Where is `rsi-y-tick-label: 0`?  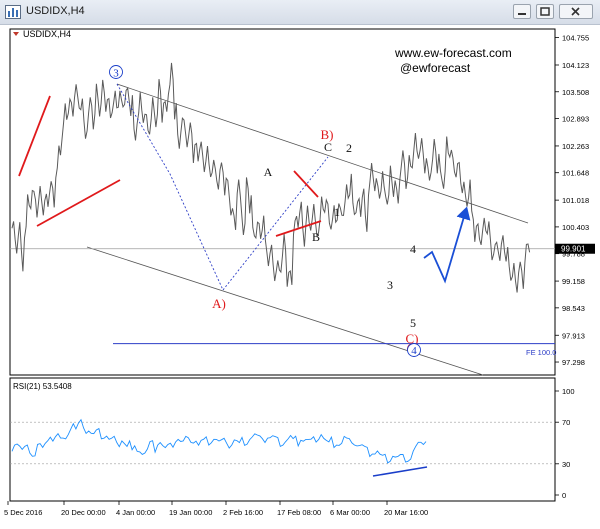 rsi-y-tick-label: 0 is located at coordinates (564, 495).